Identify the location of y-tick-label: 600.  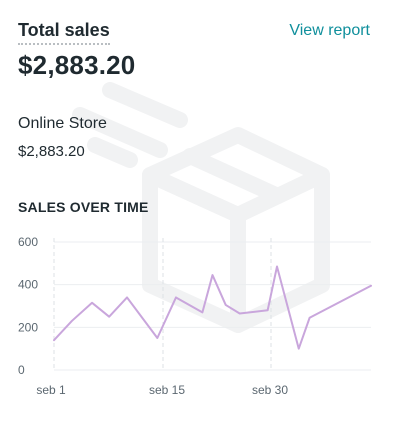
(28, 242).